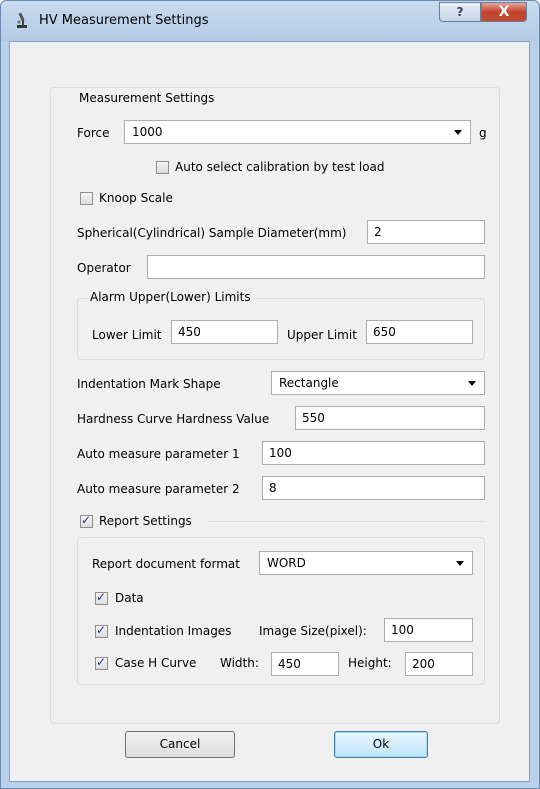 Image resolution: width=540 pixels, height=789 pixels. Describe the element at coordinates (370, 663) in the screenshot. I see `height-label: Height:` at that location.